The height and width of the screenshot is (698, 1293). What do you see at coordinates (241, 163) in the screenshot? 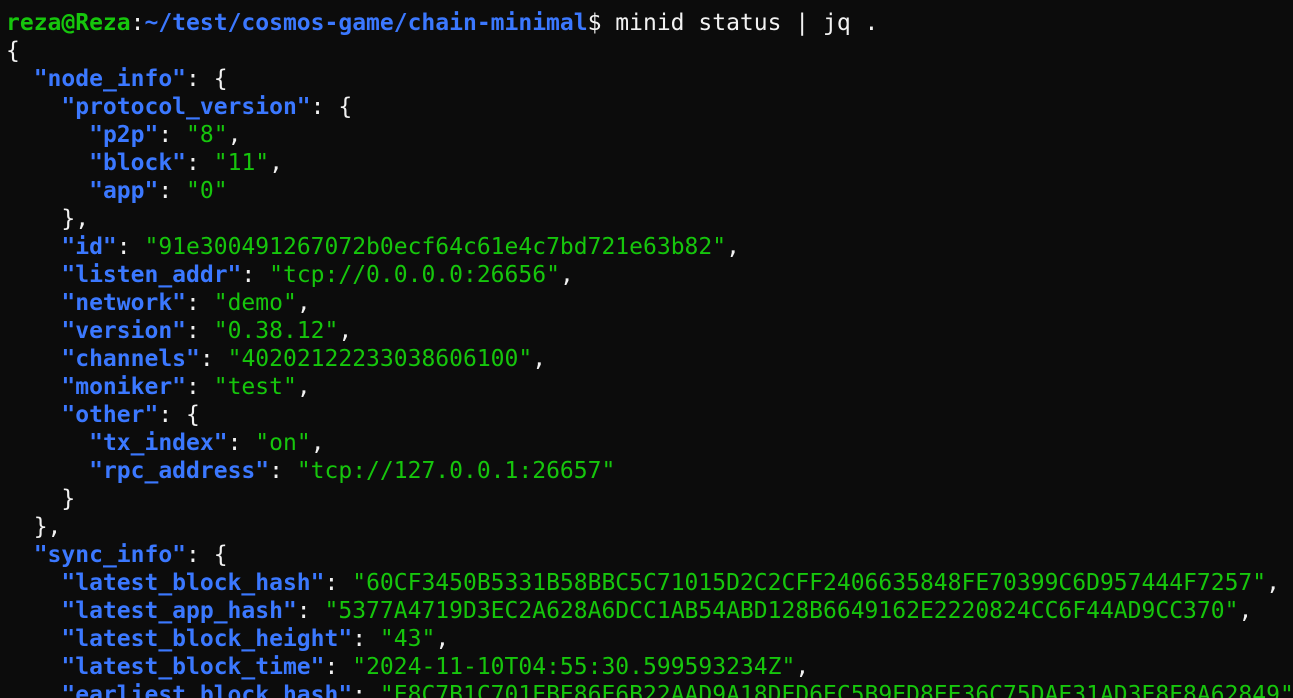
I see `value-block: 11` at bounding box center [241, 163].